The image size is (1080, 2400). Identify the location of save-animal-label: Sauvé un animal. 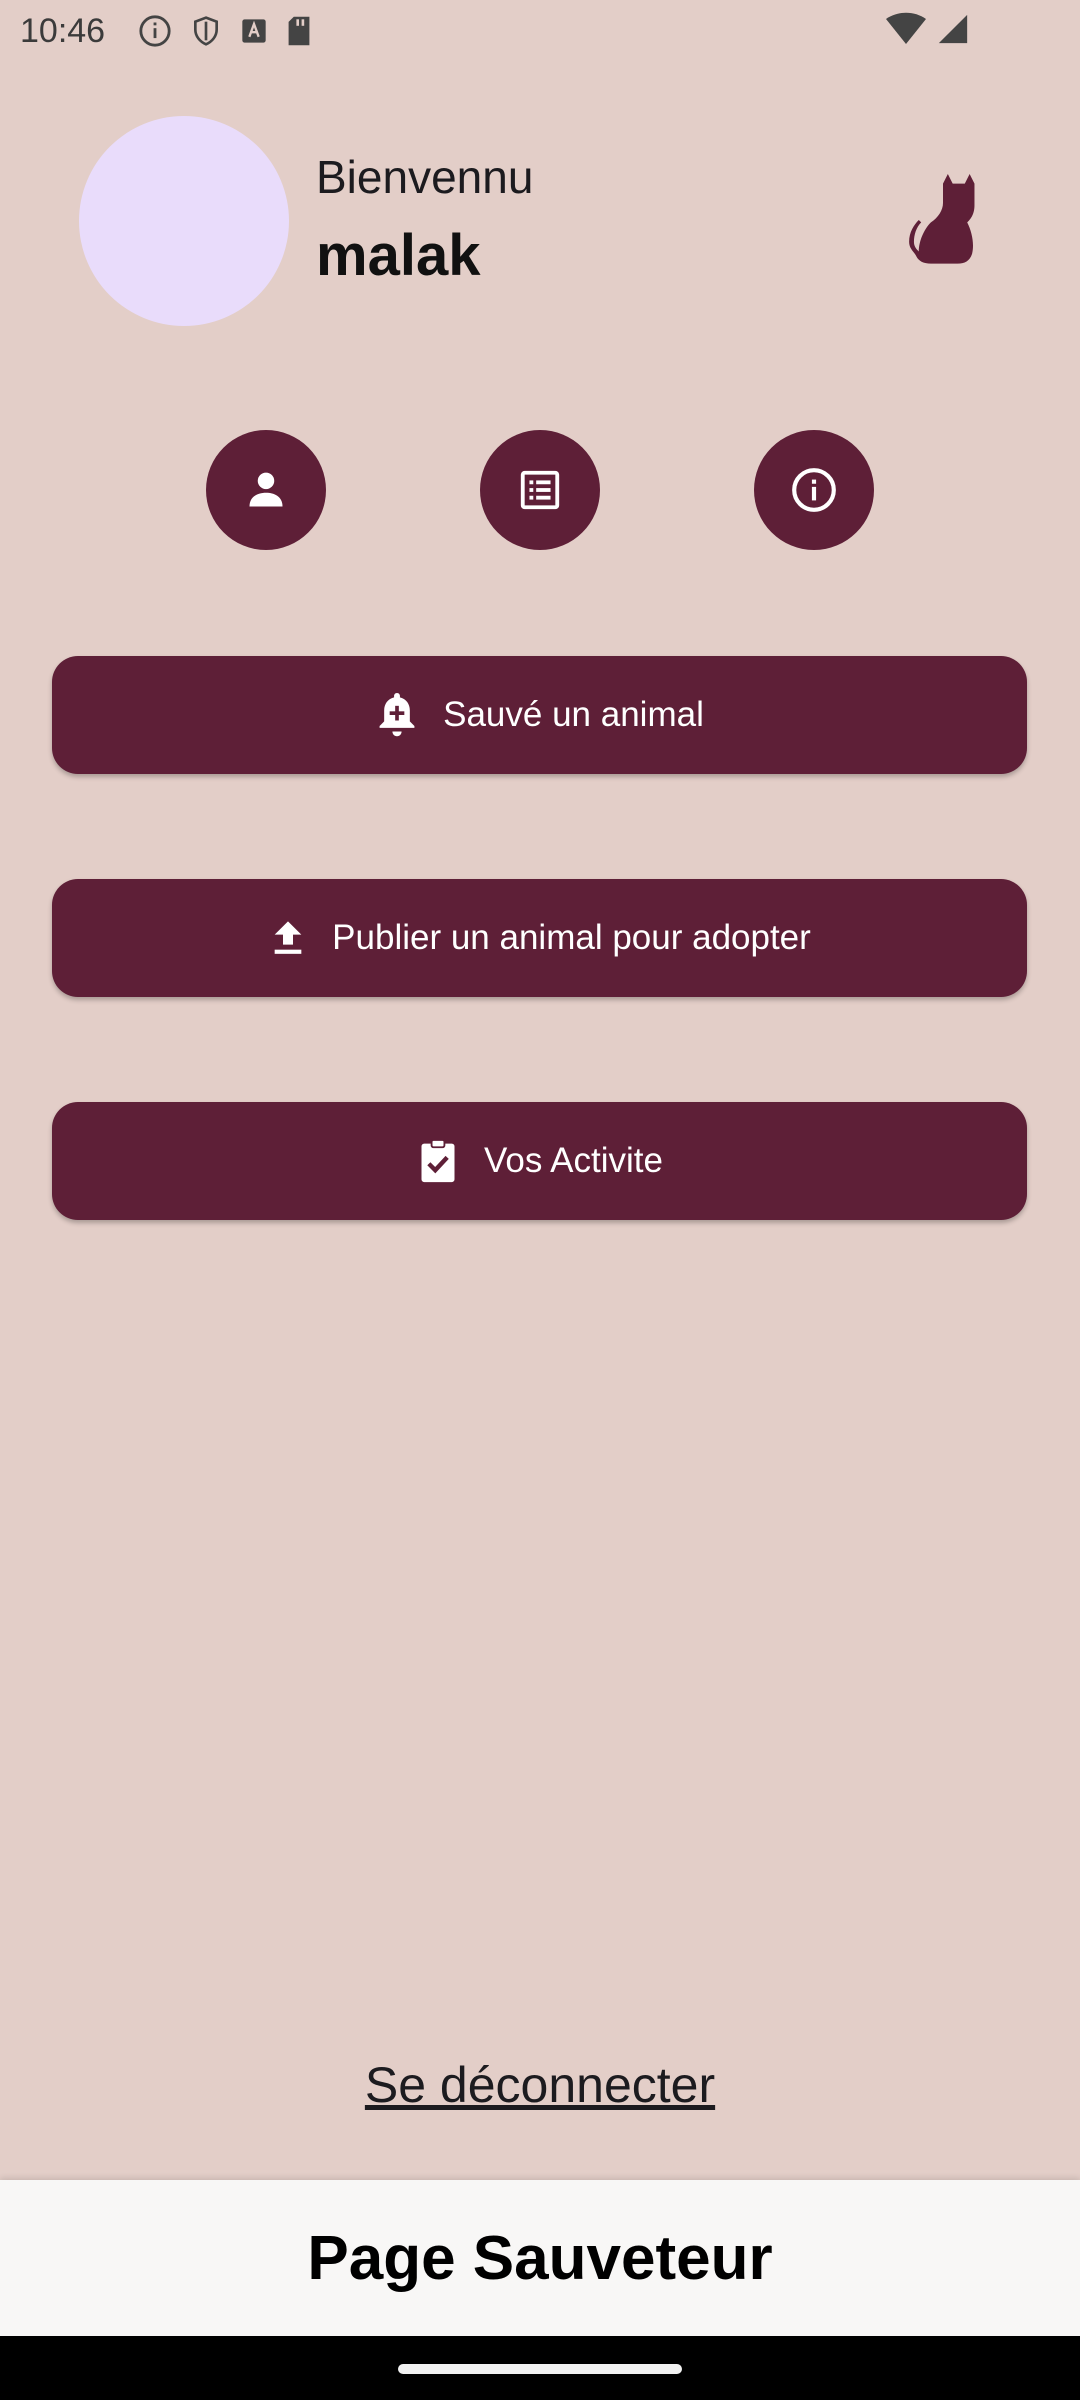
(573, 714).